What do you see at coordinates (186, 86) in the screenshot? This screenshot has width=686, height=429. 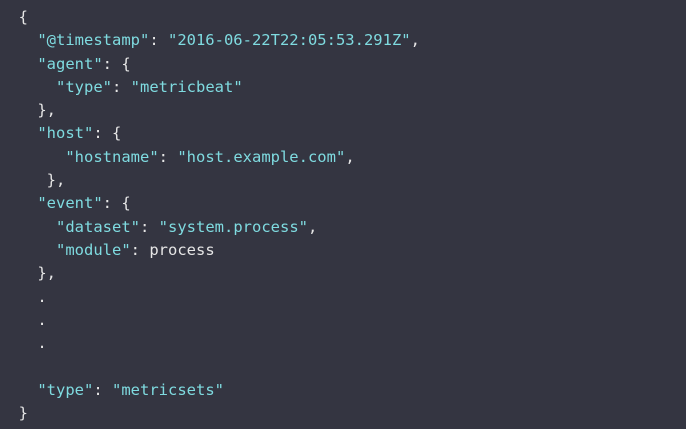 I see `code-token-str: "metricbeat"` at bounding box center [186, 86].